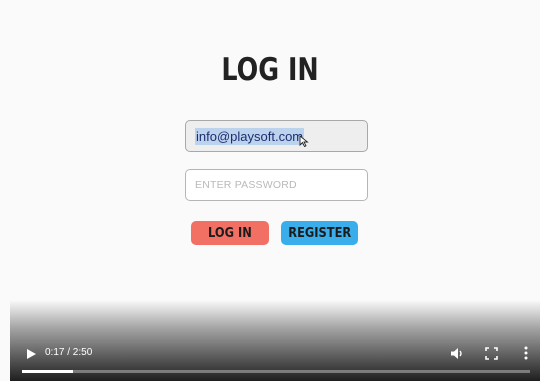  What do you see at coordinates (250, 136) in the screenshot?
I see `email-value: info@playsoft.com` at bounding box center [250, 136].